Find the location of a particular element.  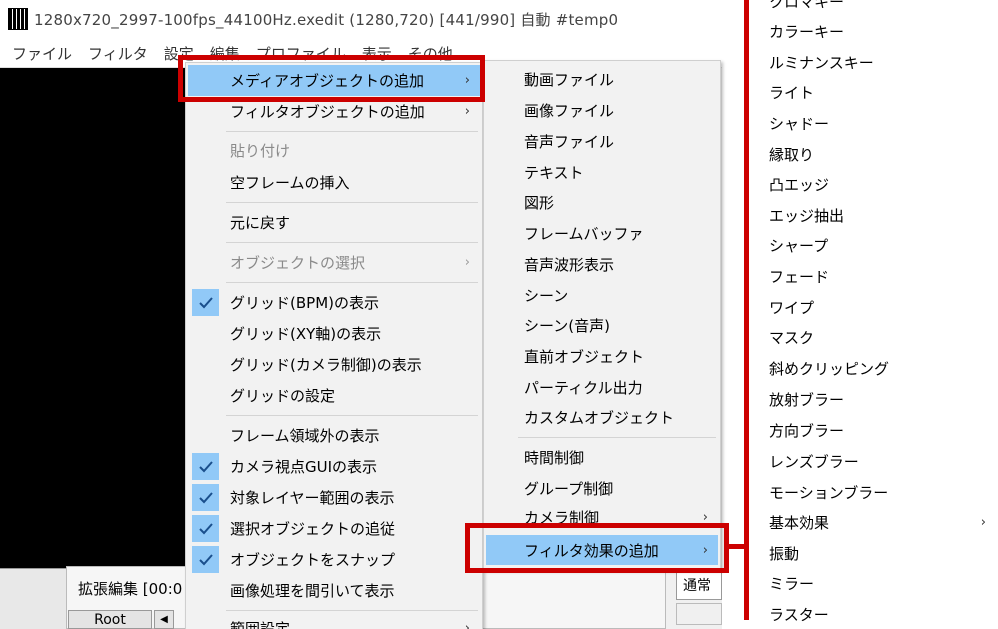

menu-other: その他 is located at coordinates (430, 53).